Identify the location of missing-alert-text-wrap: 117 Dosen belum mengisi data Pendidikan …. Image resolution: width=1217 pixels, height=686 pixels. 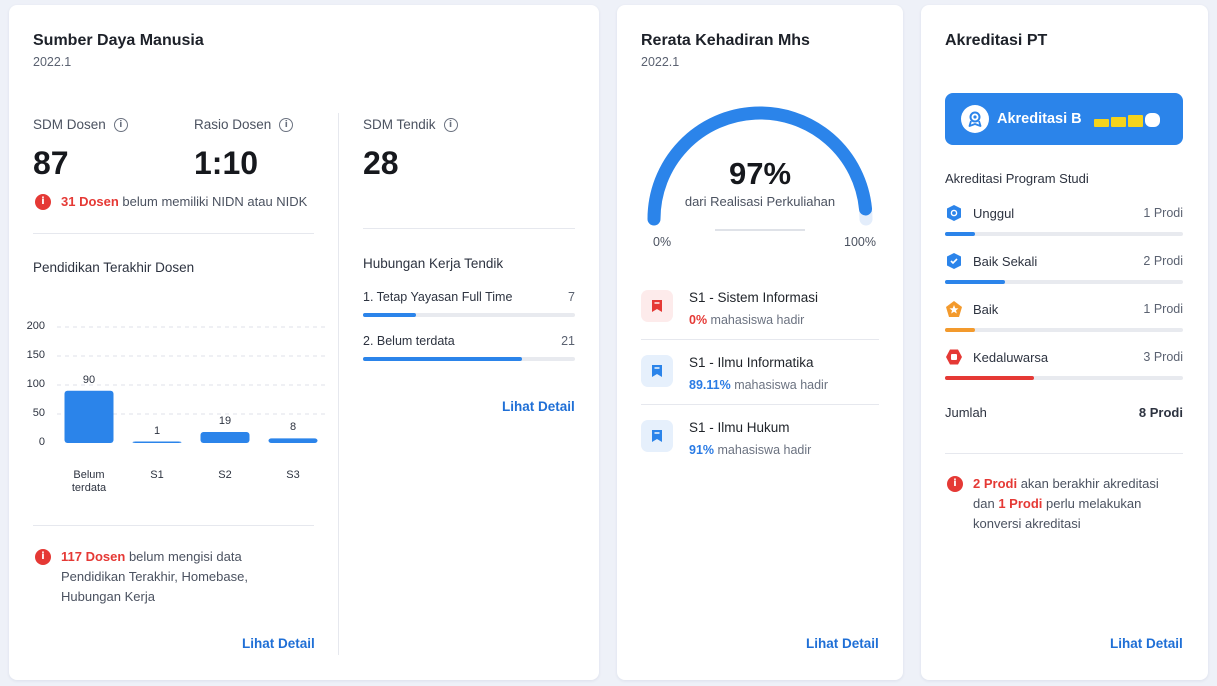
(168, 577).